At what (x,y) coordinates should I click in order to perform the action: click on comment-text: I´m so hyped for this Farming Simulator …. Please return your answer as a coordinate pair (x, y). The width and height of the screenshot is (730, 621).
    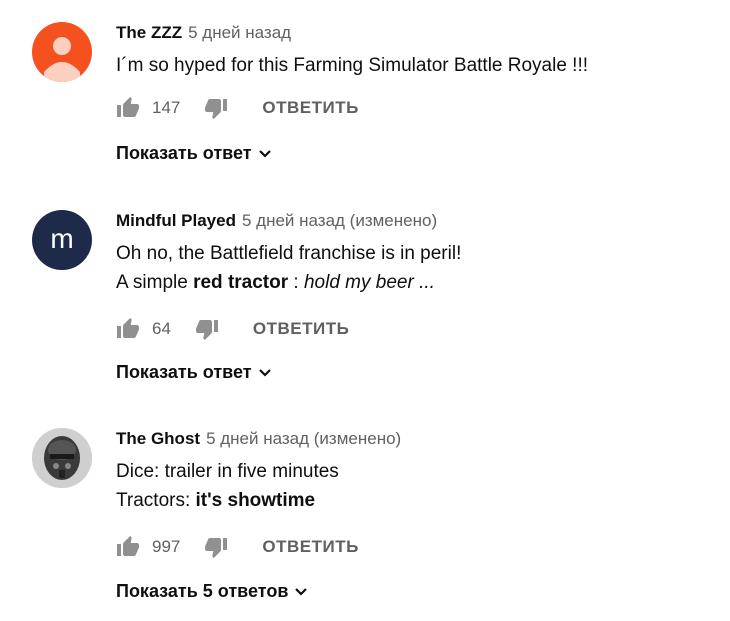
    Looking at the image, I should click on (423, 65).